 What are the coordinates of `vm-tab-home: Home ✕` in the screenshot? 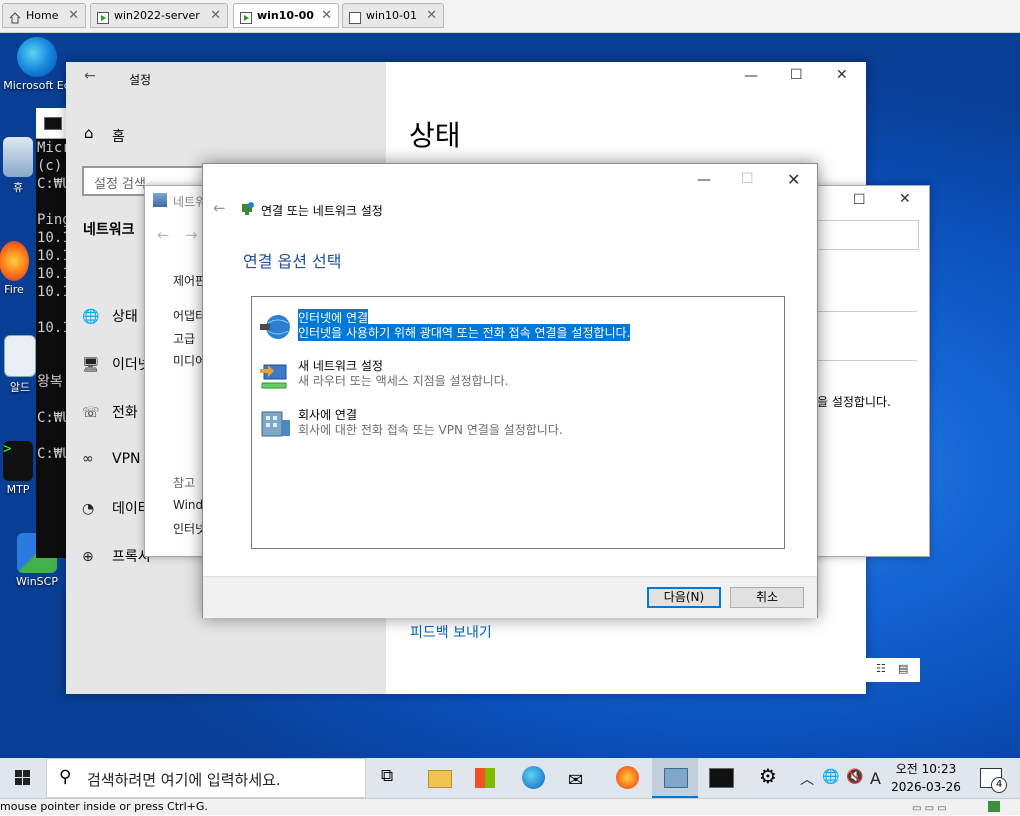 It's located at (44, 15).